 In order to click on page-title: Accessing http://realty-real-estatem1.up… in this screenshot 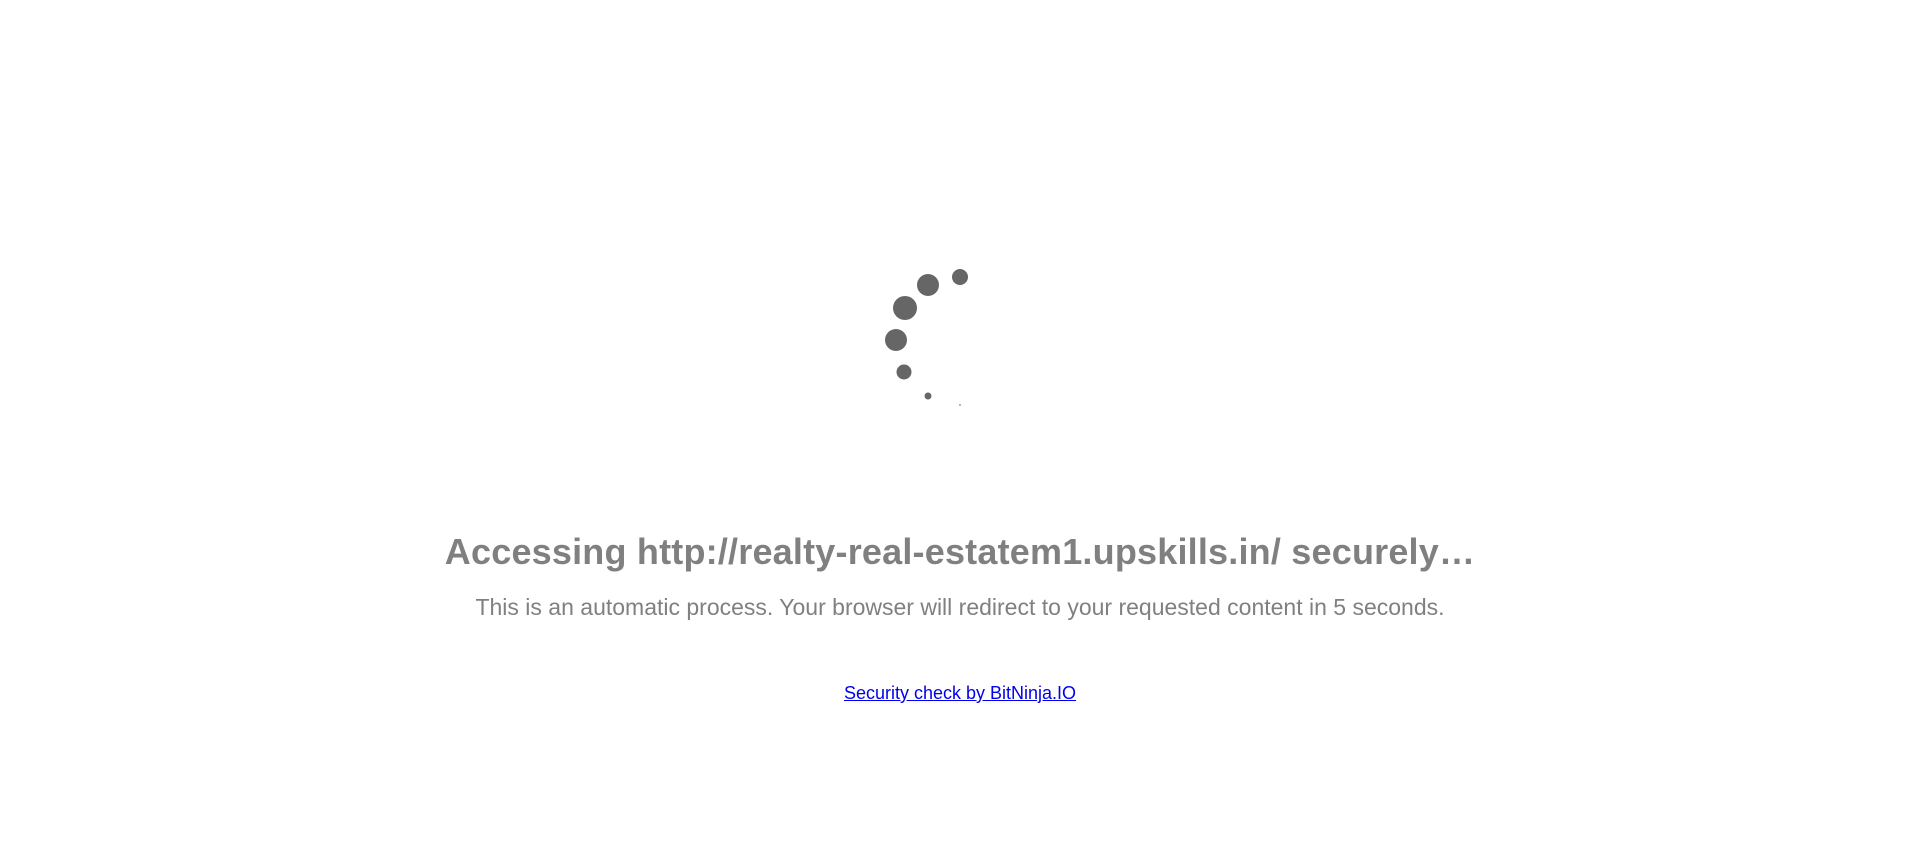, I will do `click(960, 551)`.